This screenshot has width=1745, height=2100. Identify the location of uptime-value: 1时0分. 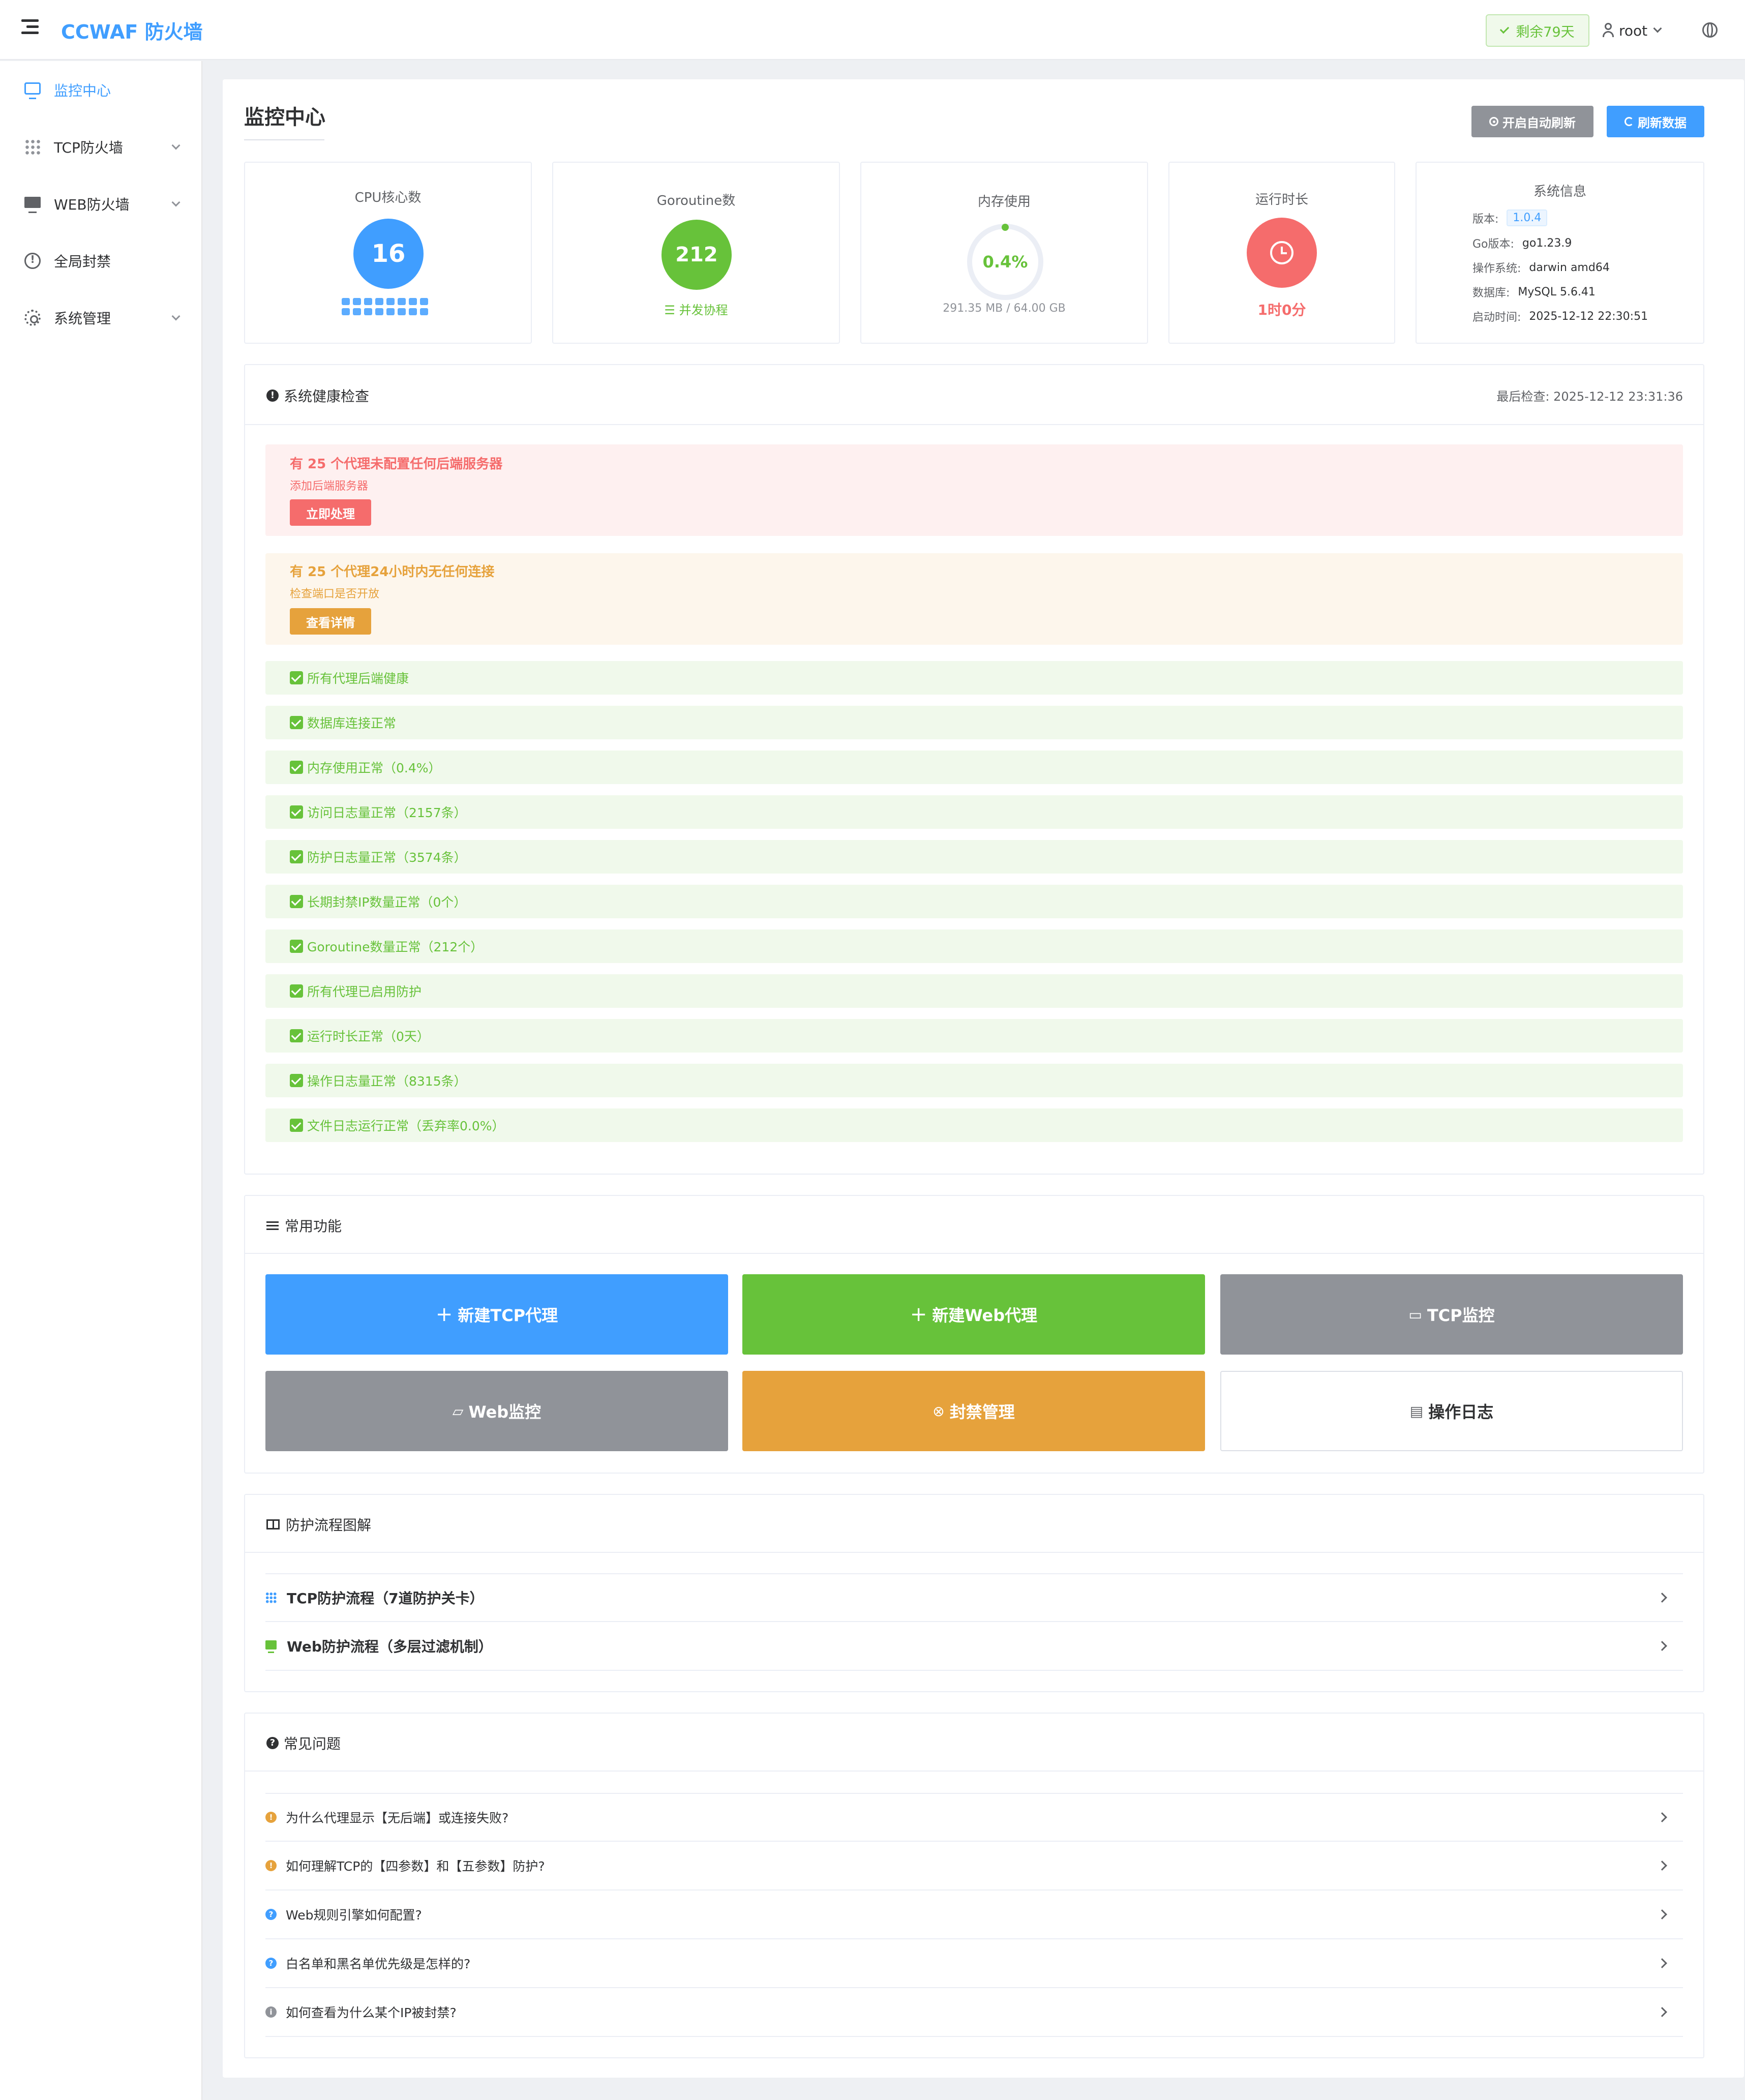
(1281, 310).